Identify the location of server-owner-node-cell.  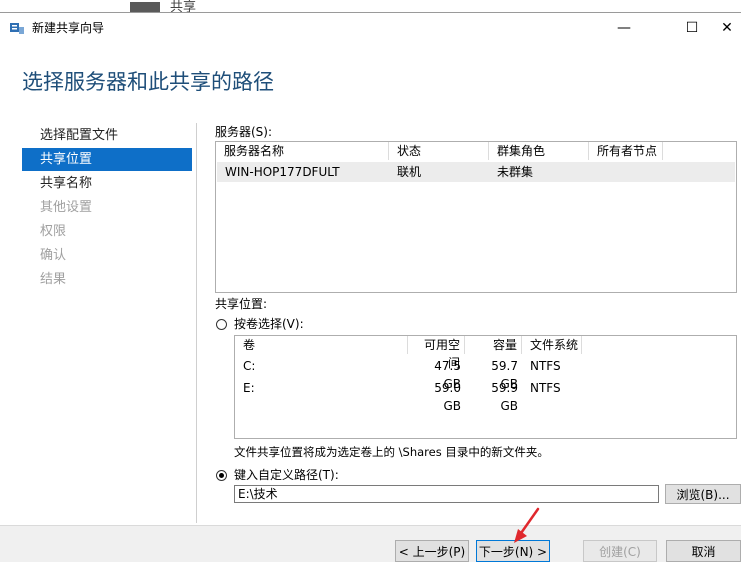
(639, 172).